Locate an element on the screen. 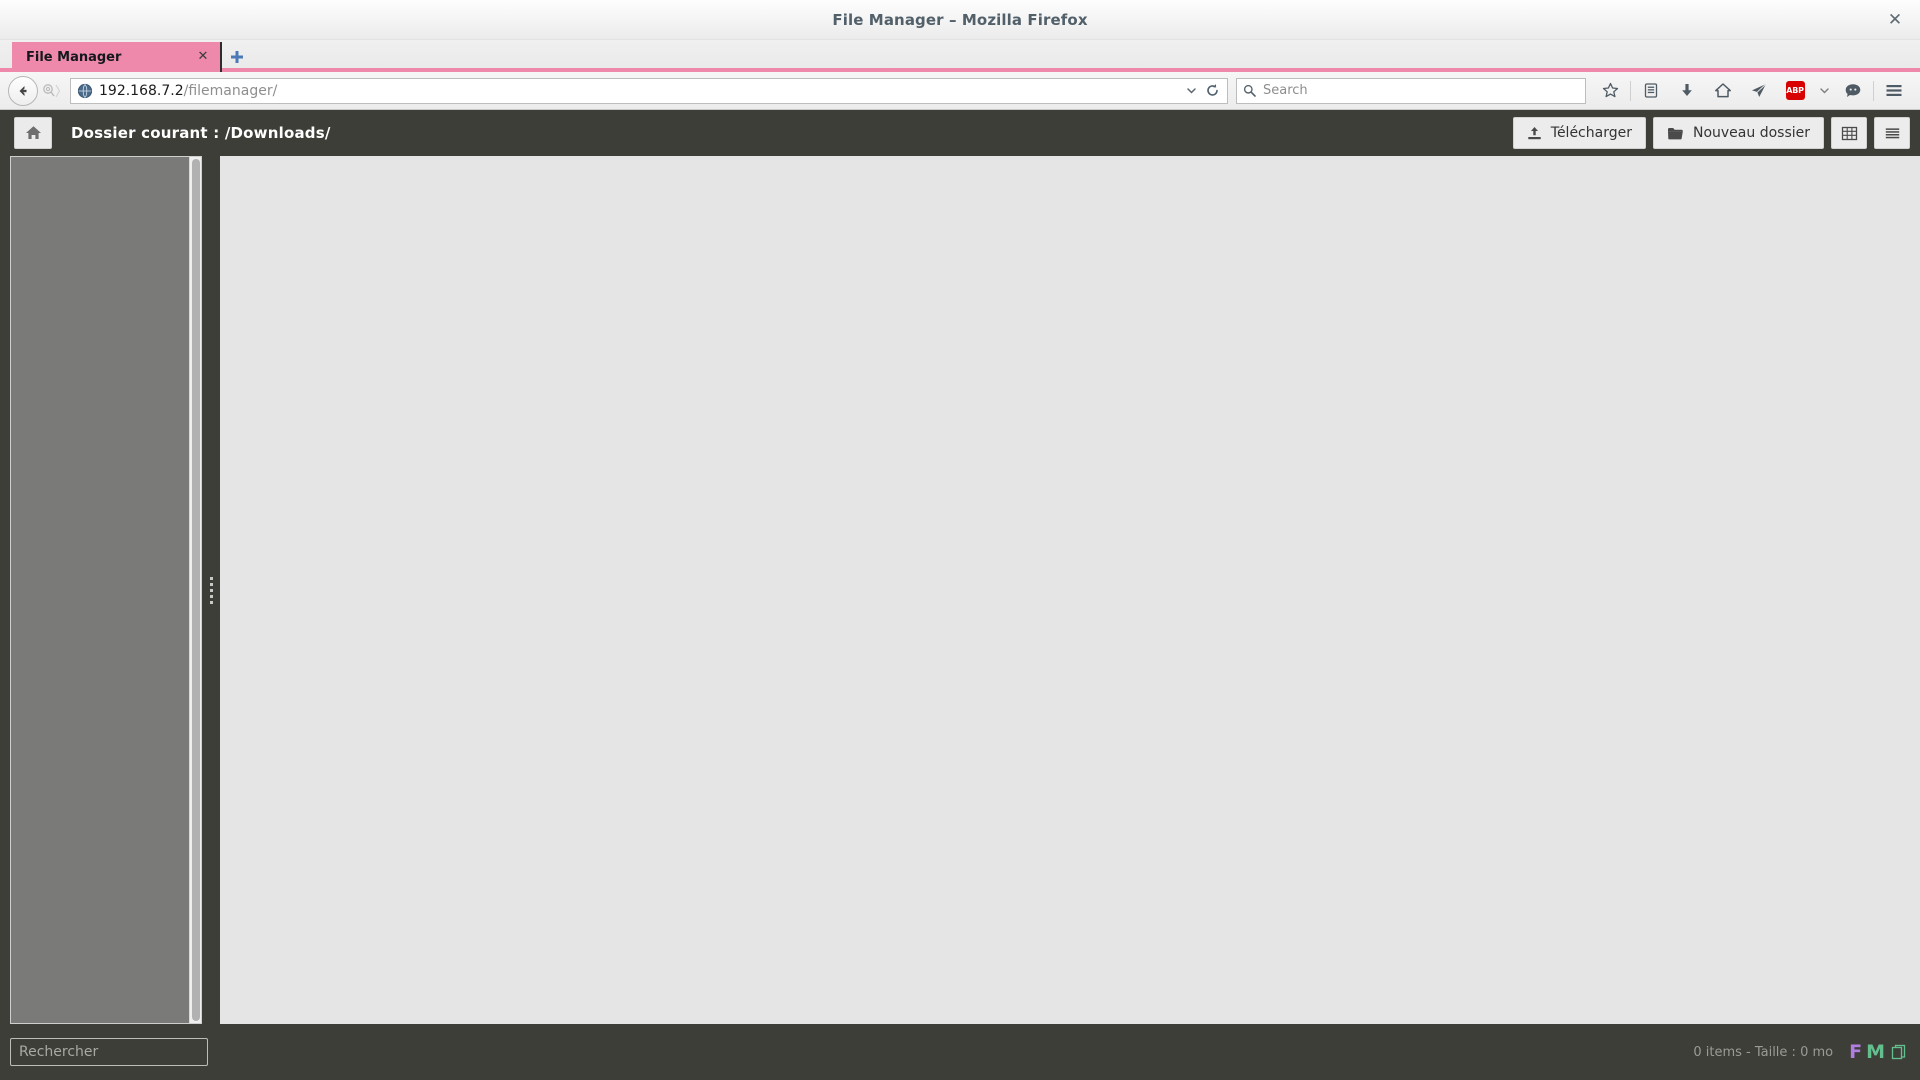  upload-button-label: Télécharger is located at coordinates (1591, 133).